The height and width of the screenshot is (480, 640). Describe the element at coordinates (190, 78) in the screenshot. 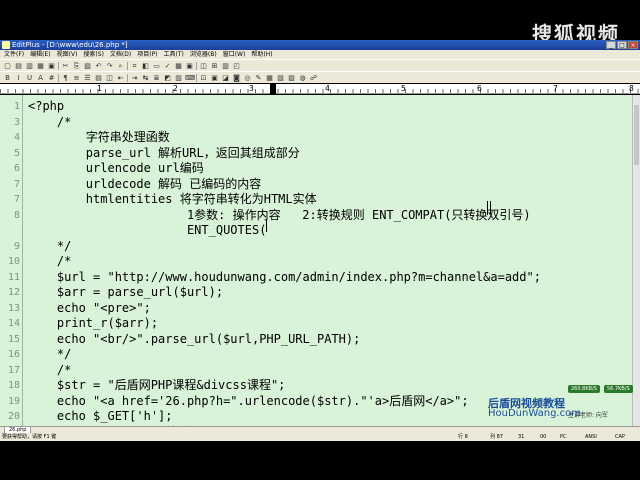

I see `toolbar-button-icon: ⌨` at that location.